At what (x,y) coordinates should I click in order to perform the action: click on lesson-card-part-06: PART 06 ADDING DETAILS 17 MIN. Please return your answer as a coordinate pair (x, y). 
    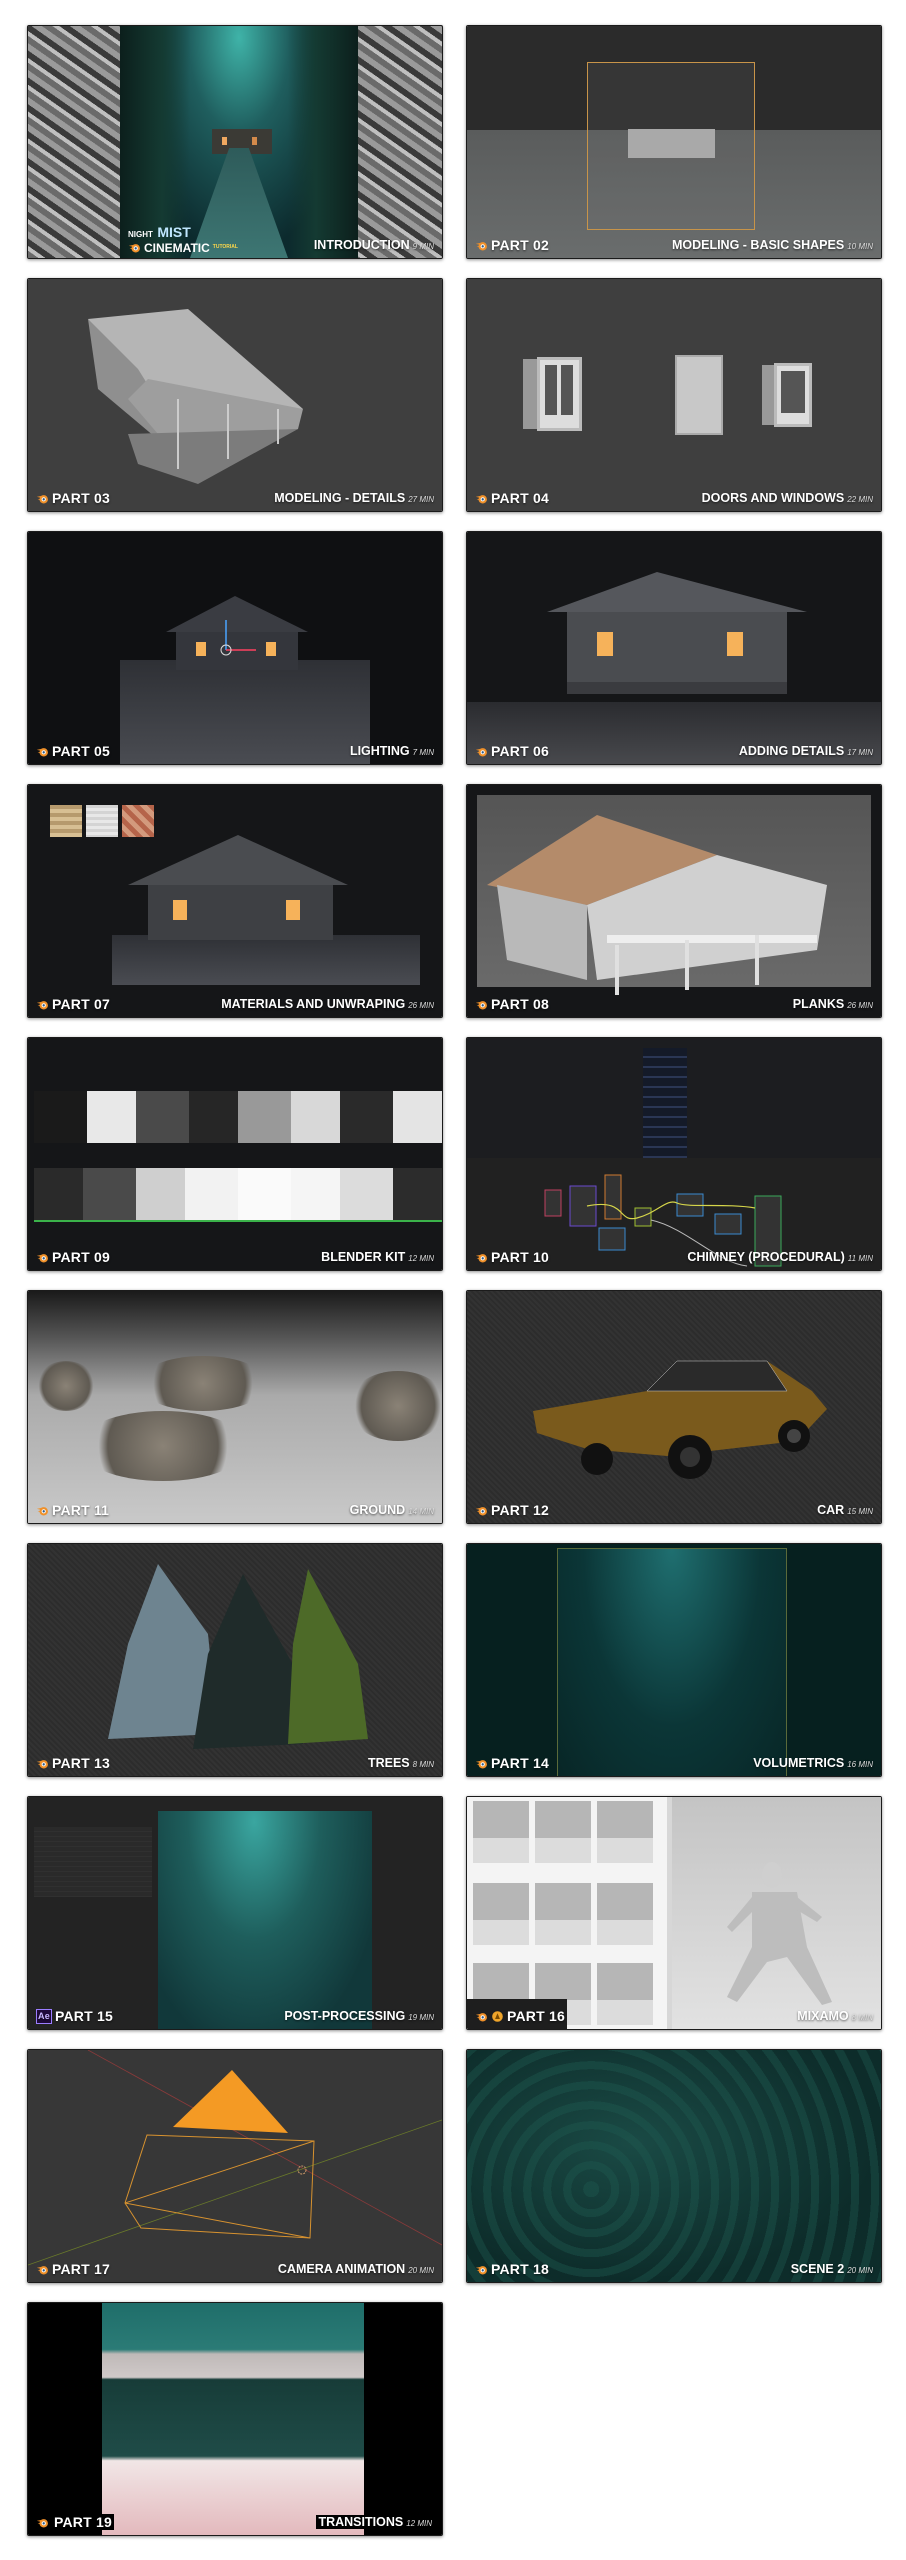
    Looking at the image, I should click on (674, 648).